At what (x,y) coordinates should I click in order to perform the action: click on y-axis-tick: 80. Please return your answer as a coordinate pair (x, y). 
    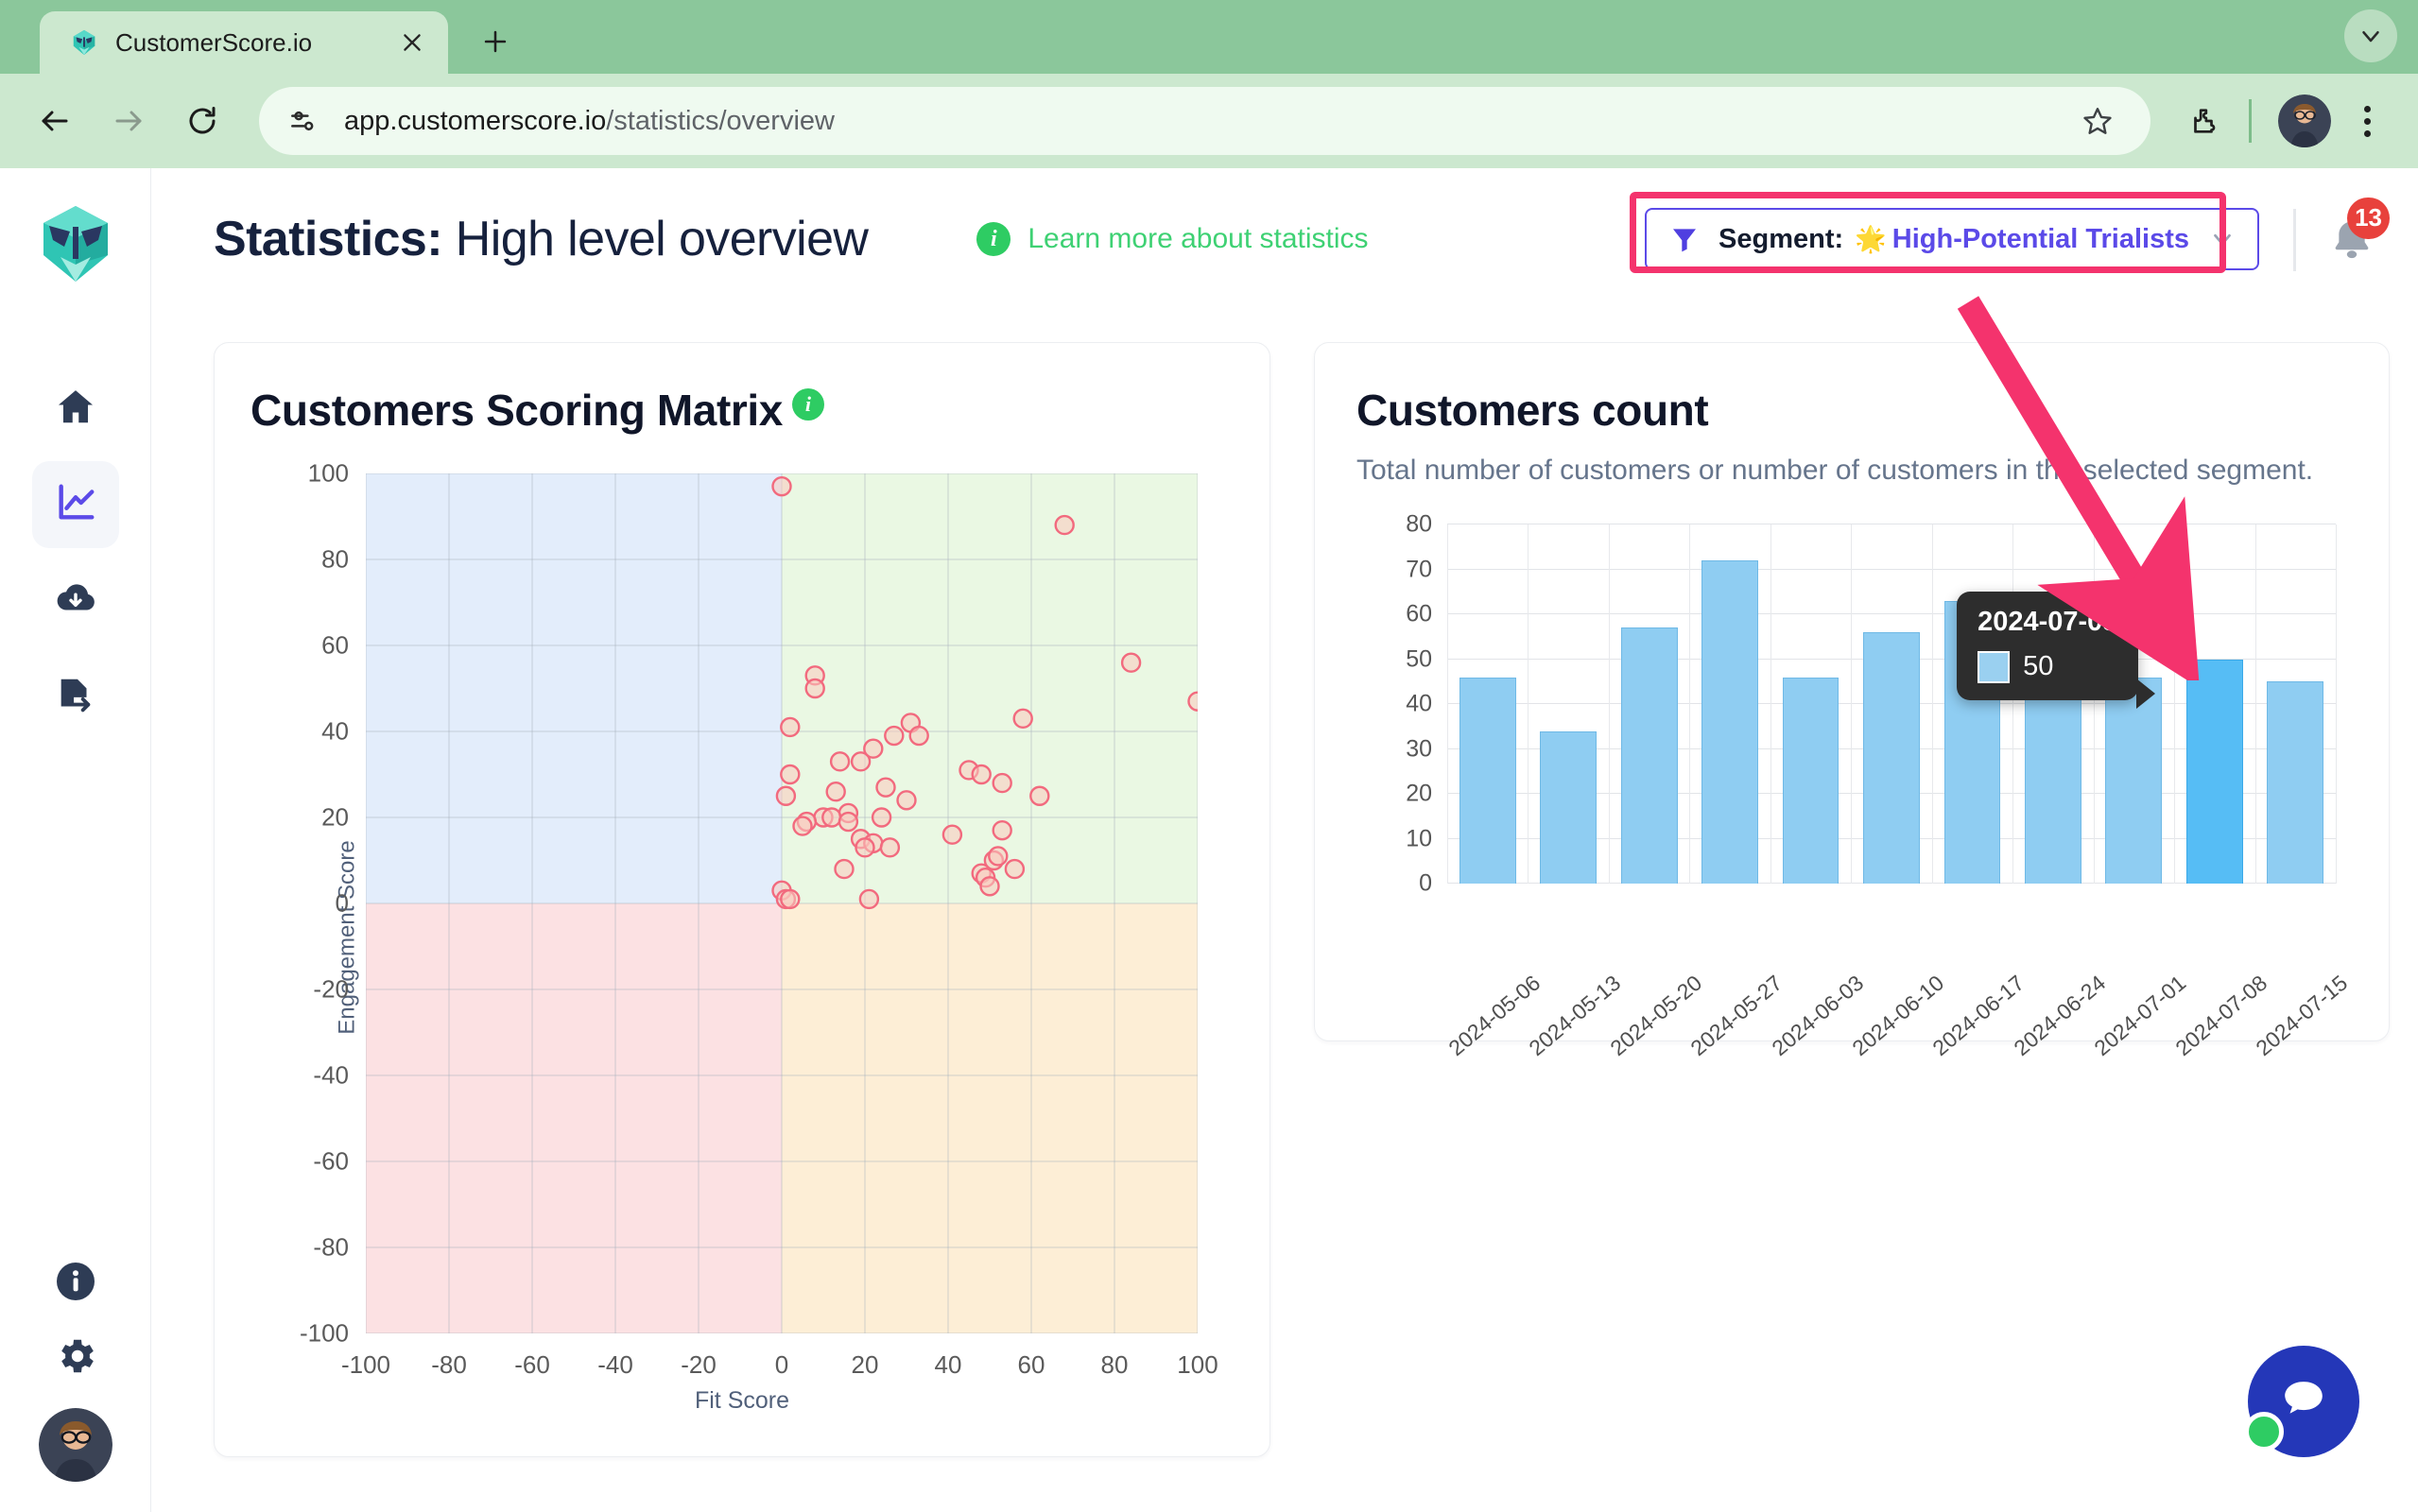
    Looking at the image, I should click on (335, 559).